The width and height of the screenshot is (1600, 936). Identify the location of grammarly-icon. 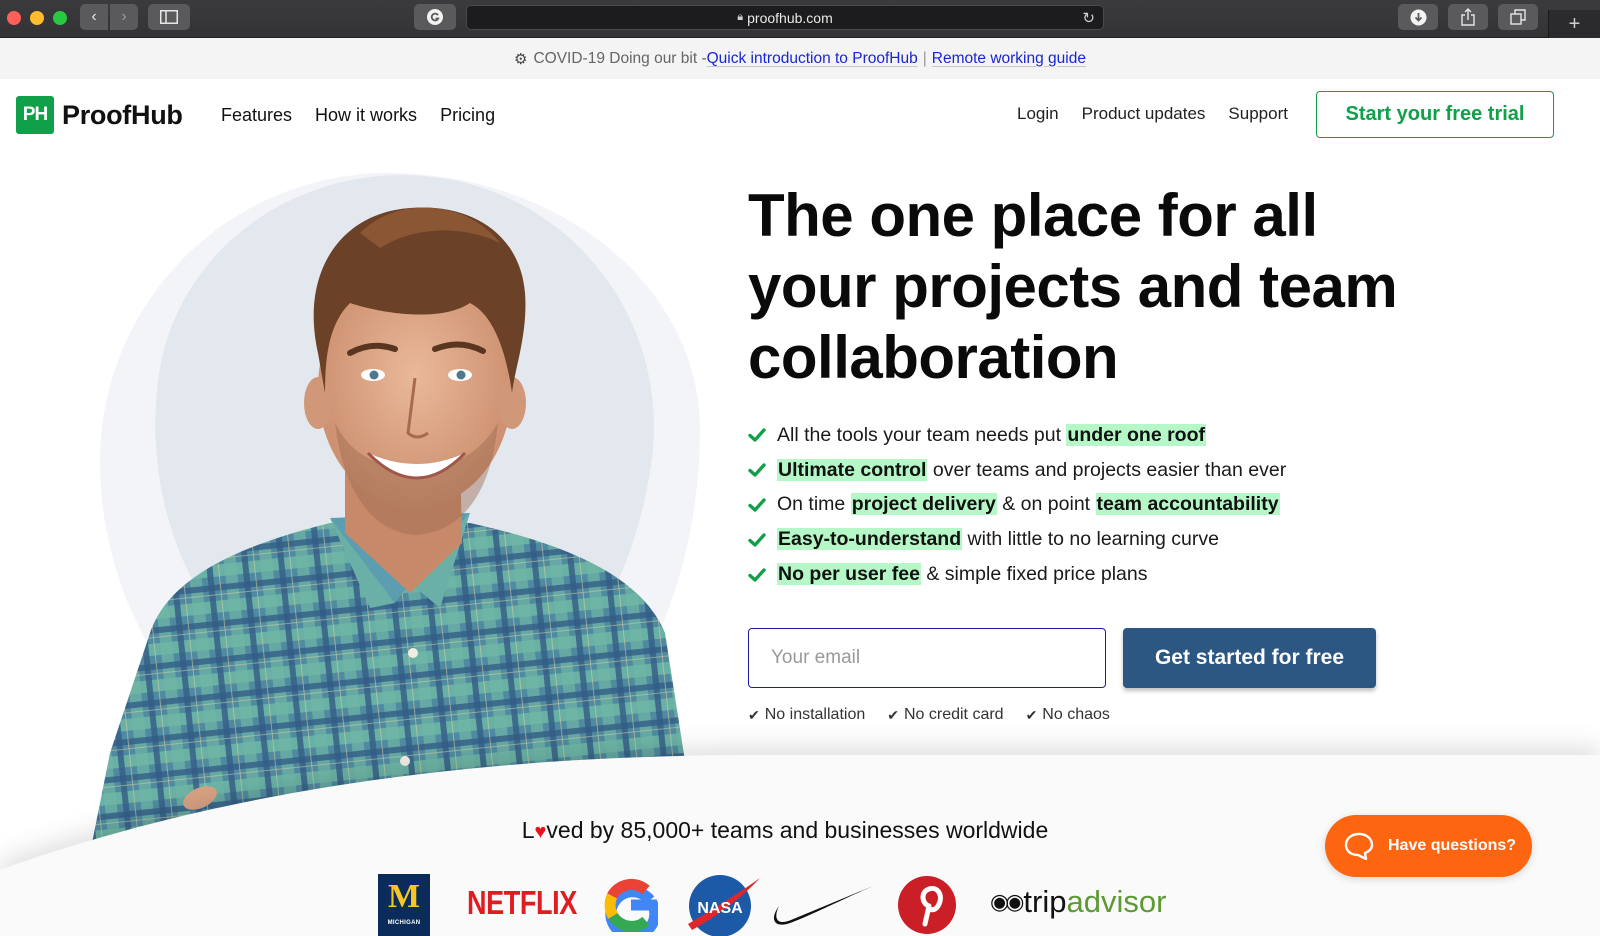
(435, 17).